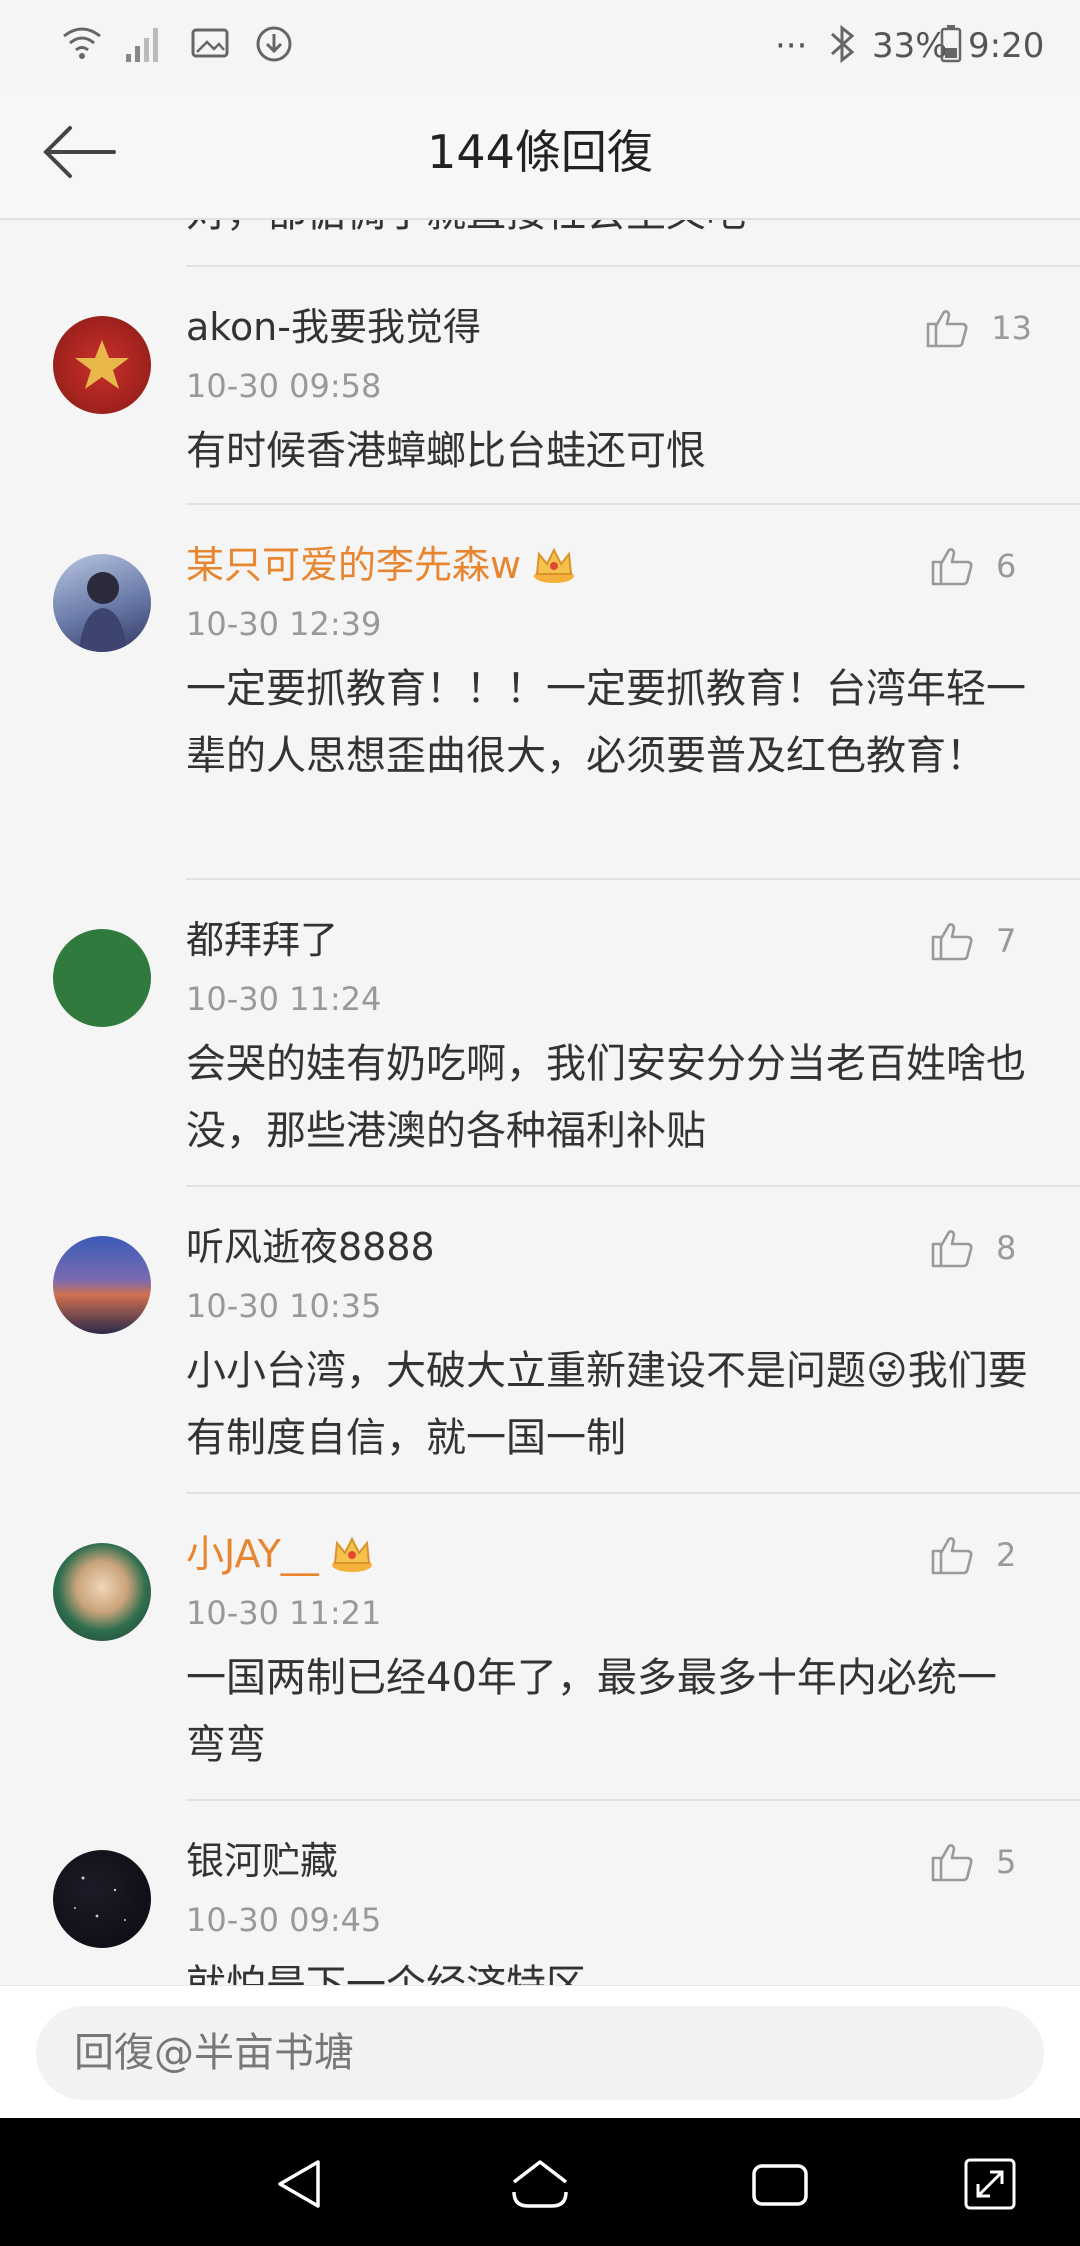 The width and height of the screenshot is (1080, 2246). What do you see at coordinates (210, 43) in the screenshot?
I see `image-icon` at bounding box center [210, 43].